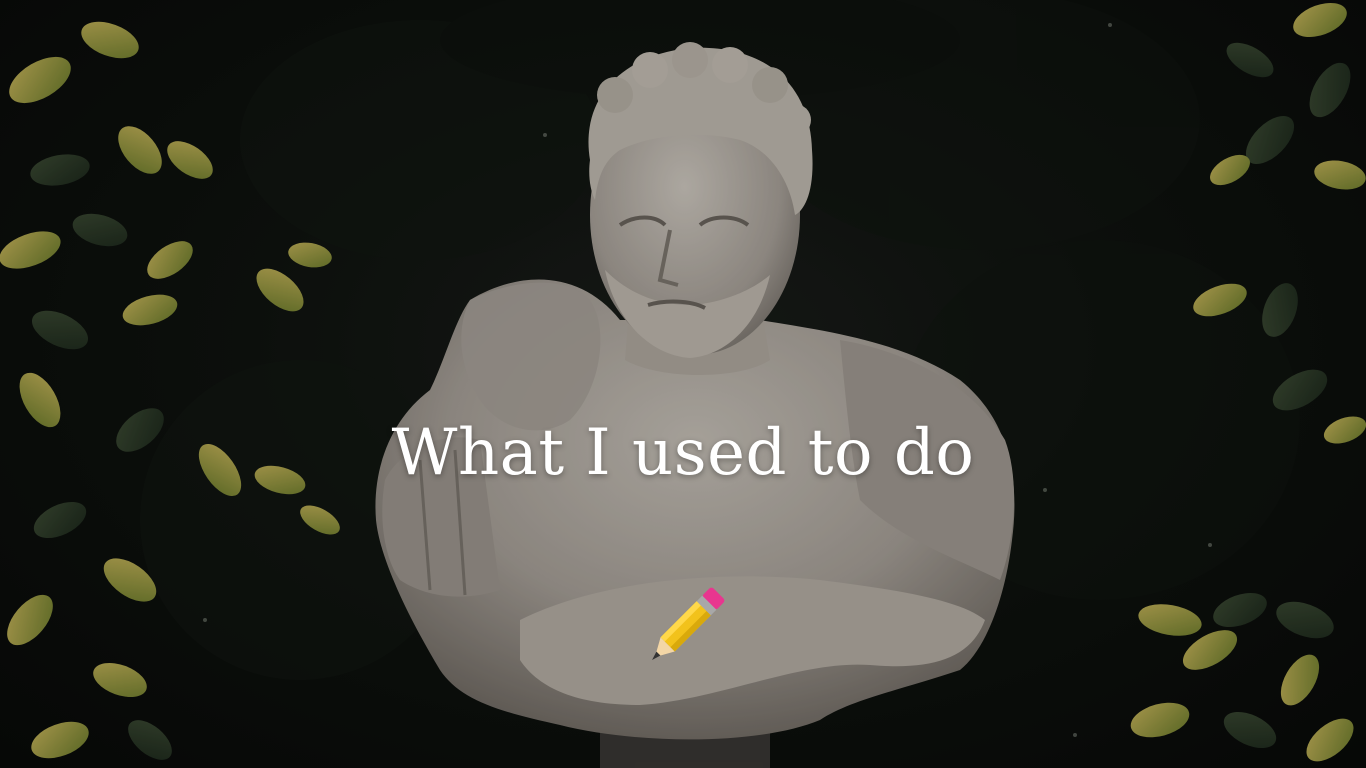 This screenshot has height=768, width=1366. What do you see at coordinates (688, 623) in the screenshot?
I see `pencil-icon` at bounding box center [688, 623].